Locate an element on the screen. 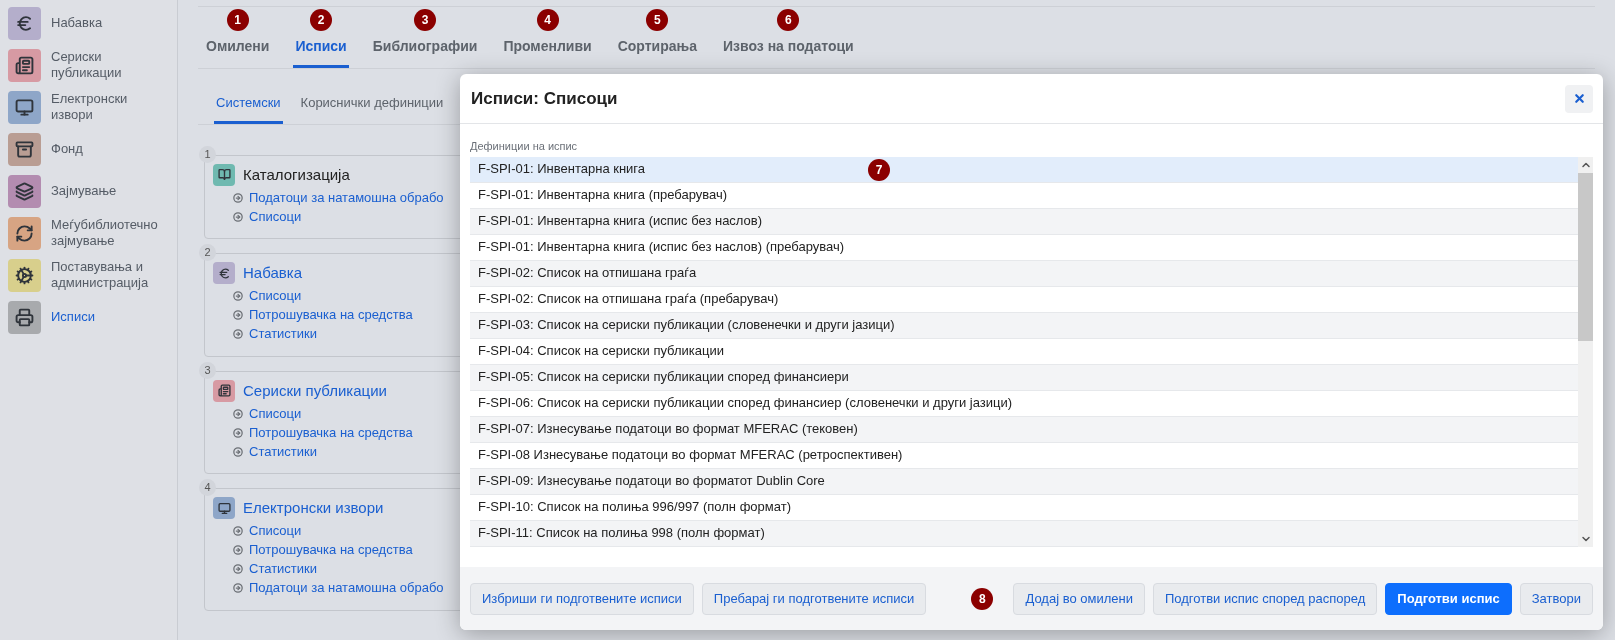 The height and width of the screenshot is (640, 1615). callout-marker: 5 is located at coordinates (657, 20).